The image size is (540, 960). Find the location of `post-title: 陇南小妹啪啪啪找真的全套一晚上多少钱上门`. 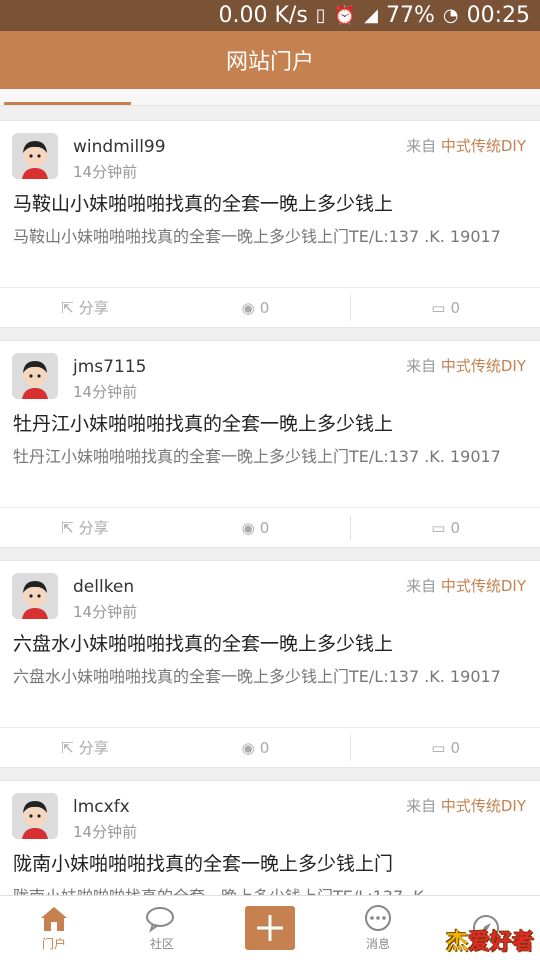

post-title: 陇南小妹啪啪啪找真的全套一晚上多少钱上门 is located at coordinates (203, 862).